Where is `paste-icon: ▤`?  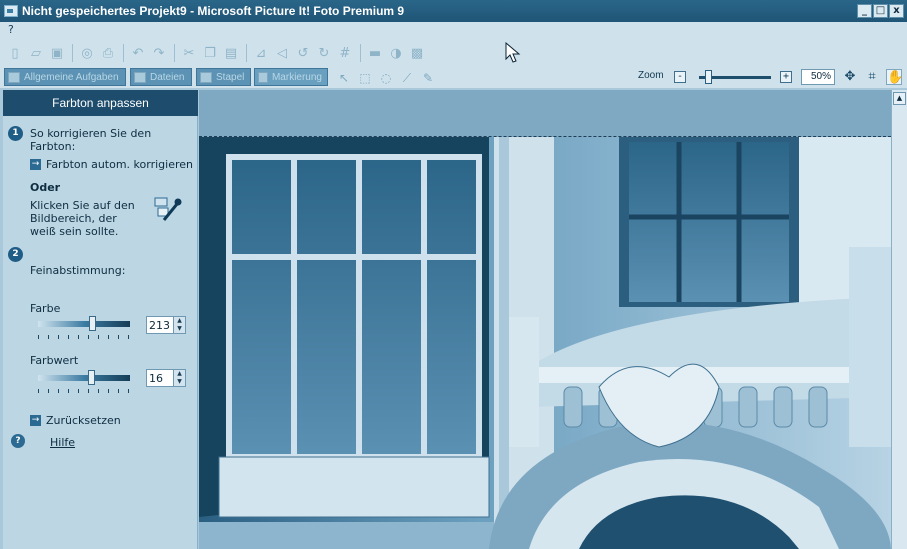
paste-icon: ▤ is located at coordinates (231, 53).